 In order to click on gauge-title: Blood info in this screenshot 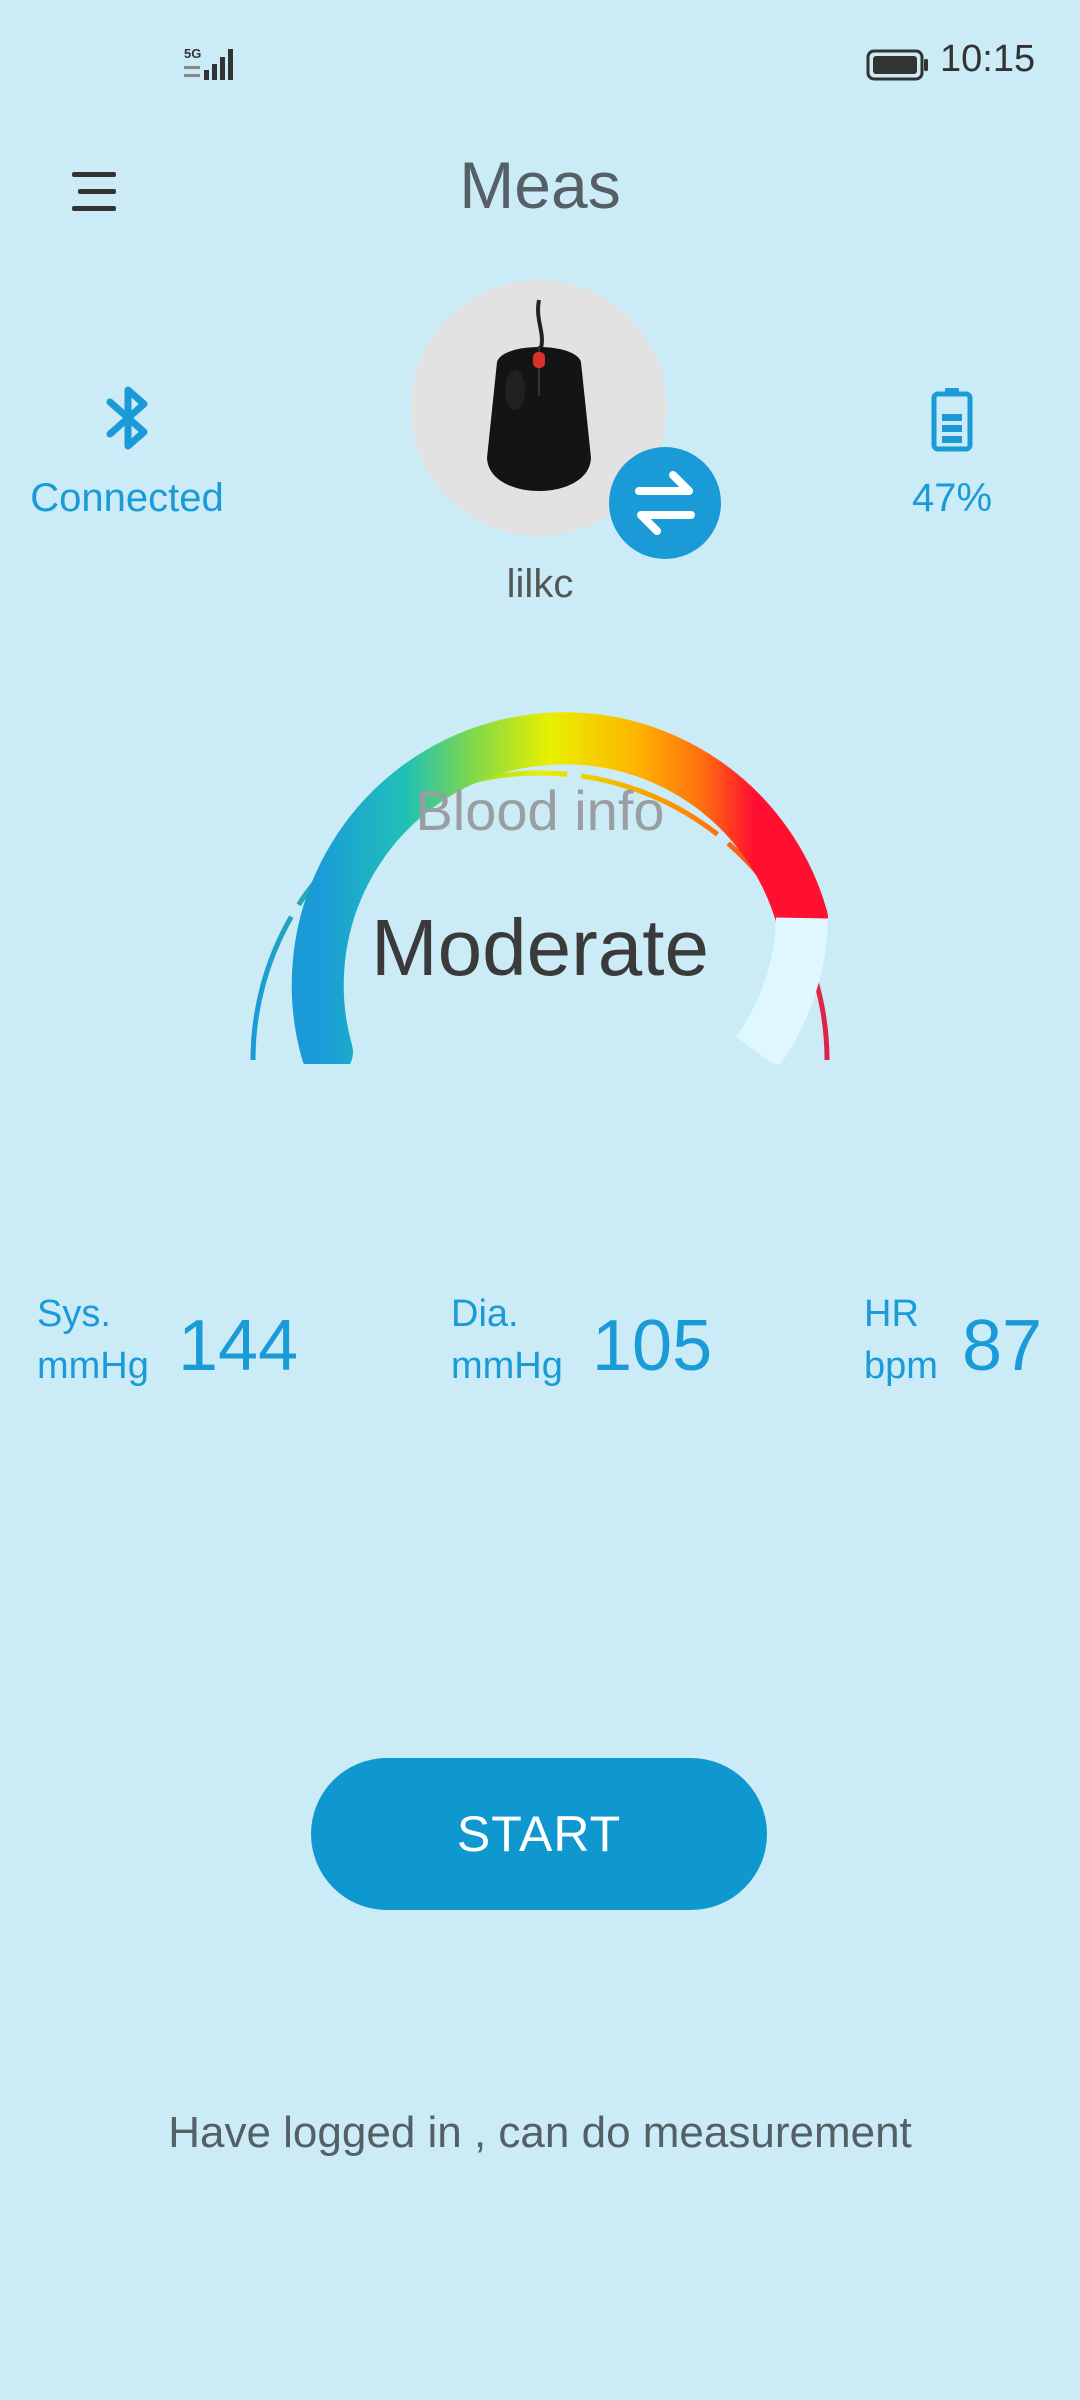, I will do `click(540, 810)`.